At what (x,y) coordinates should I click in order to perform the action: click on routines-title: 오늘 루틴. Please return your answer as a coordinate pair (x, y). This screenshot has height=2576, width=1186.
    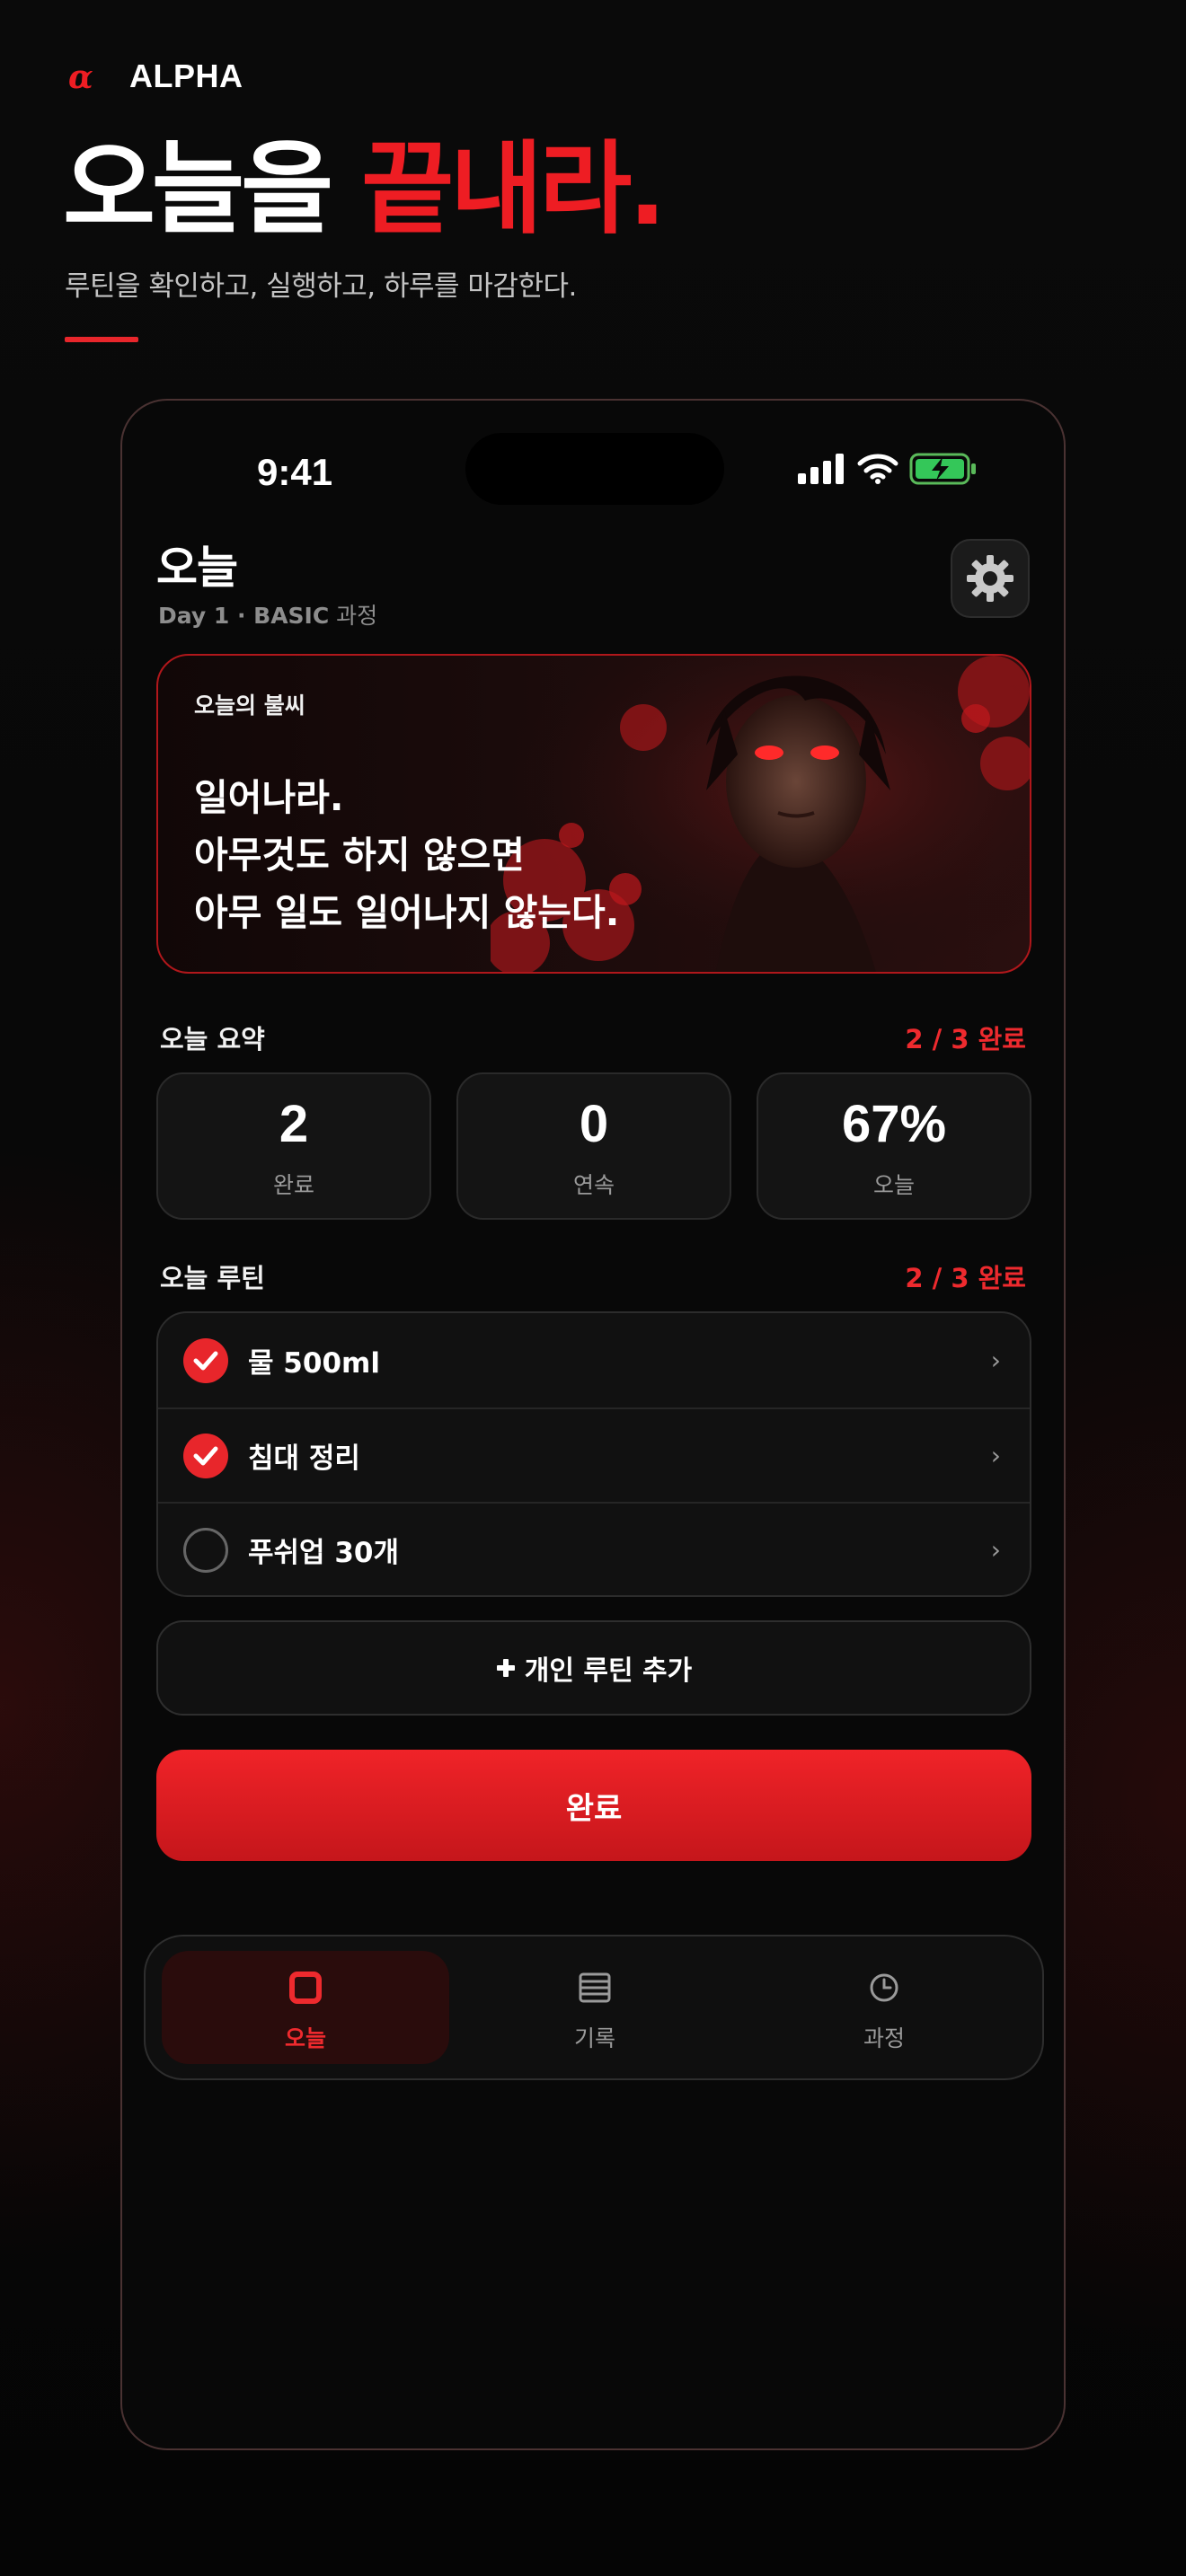
    Looking at the image, I should click on (212, 1278).